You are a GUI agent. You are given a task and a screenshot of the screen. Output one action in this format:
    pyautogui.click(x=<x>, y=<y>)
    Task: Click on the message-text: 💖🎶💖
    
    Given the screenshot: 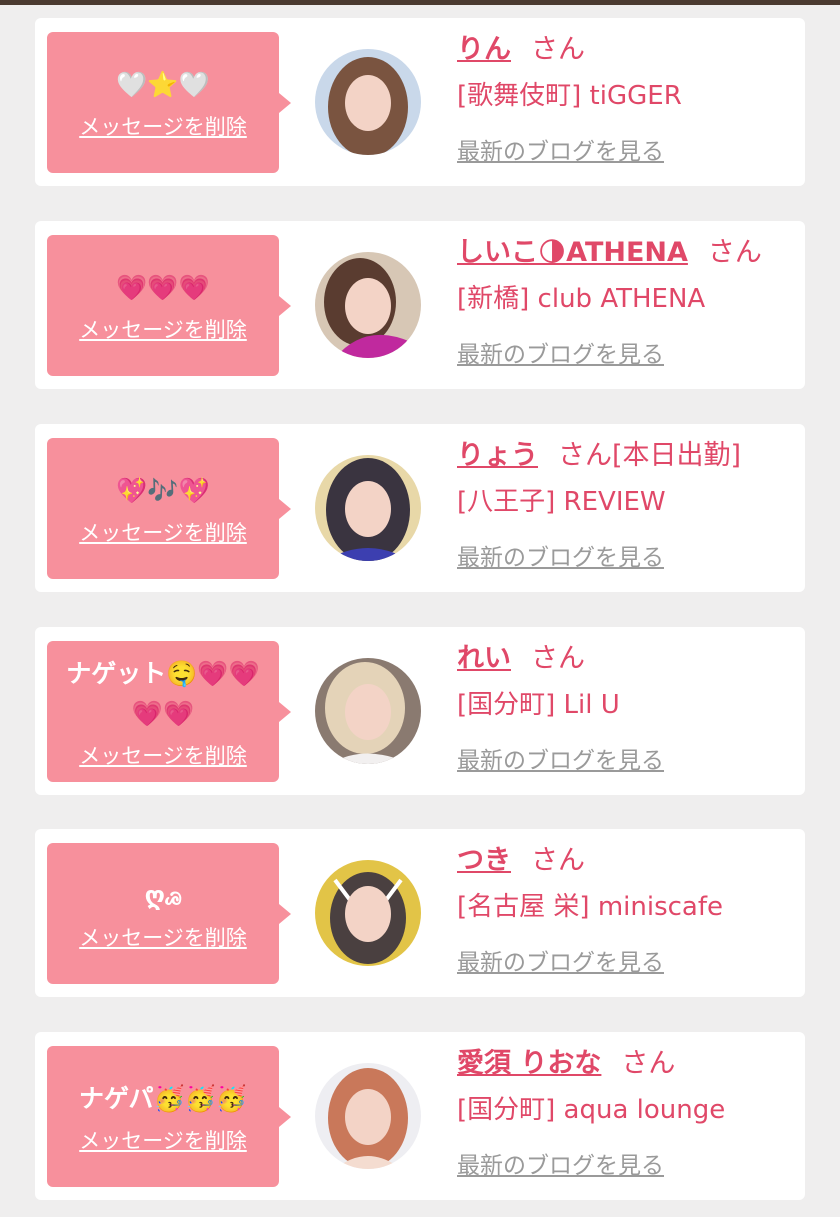 What is the action you would take?
    pyautogui.click(x=163, y=490)
    